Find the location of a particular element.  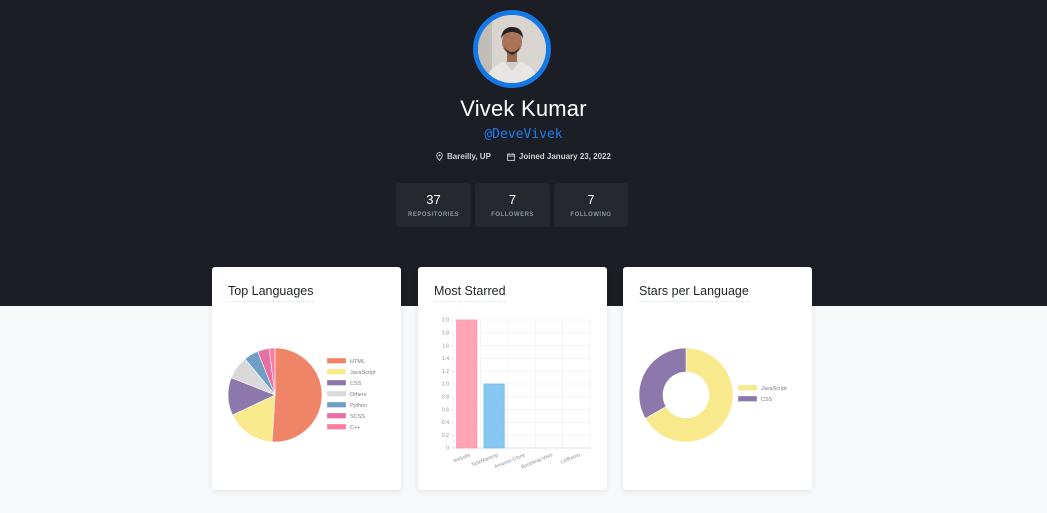

stat-following: 7 FOLLOWING is located at coordinates (591, 205).